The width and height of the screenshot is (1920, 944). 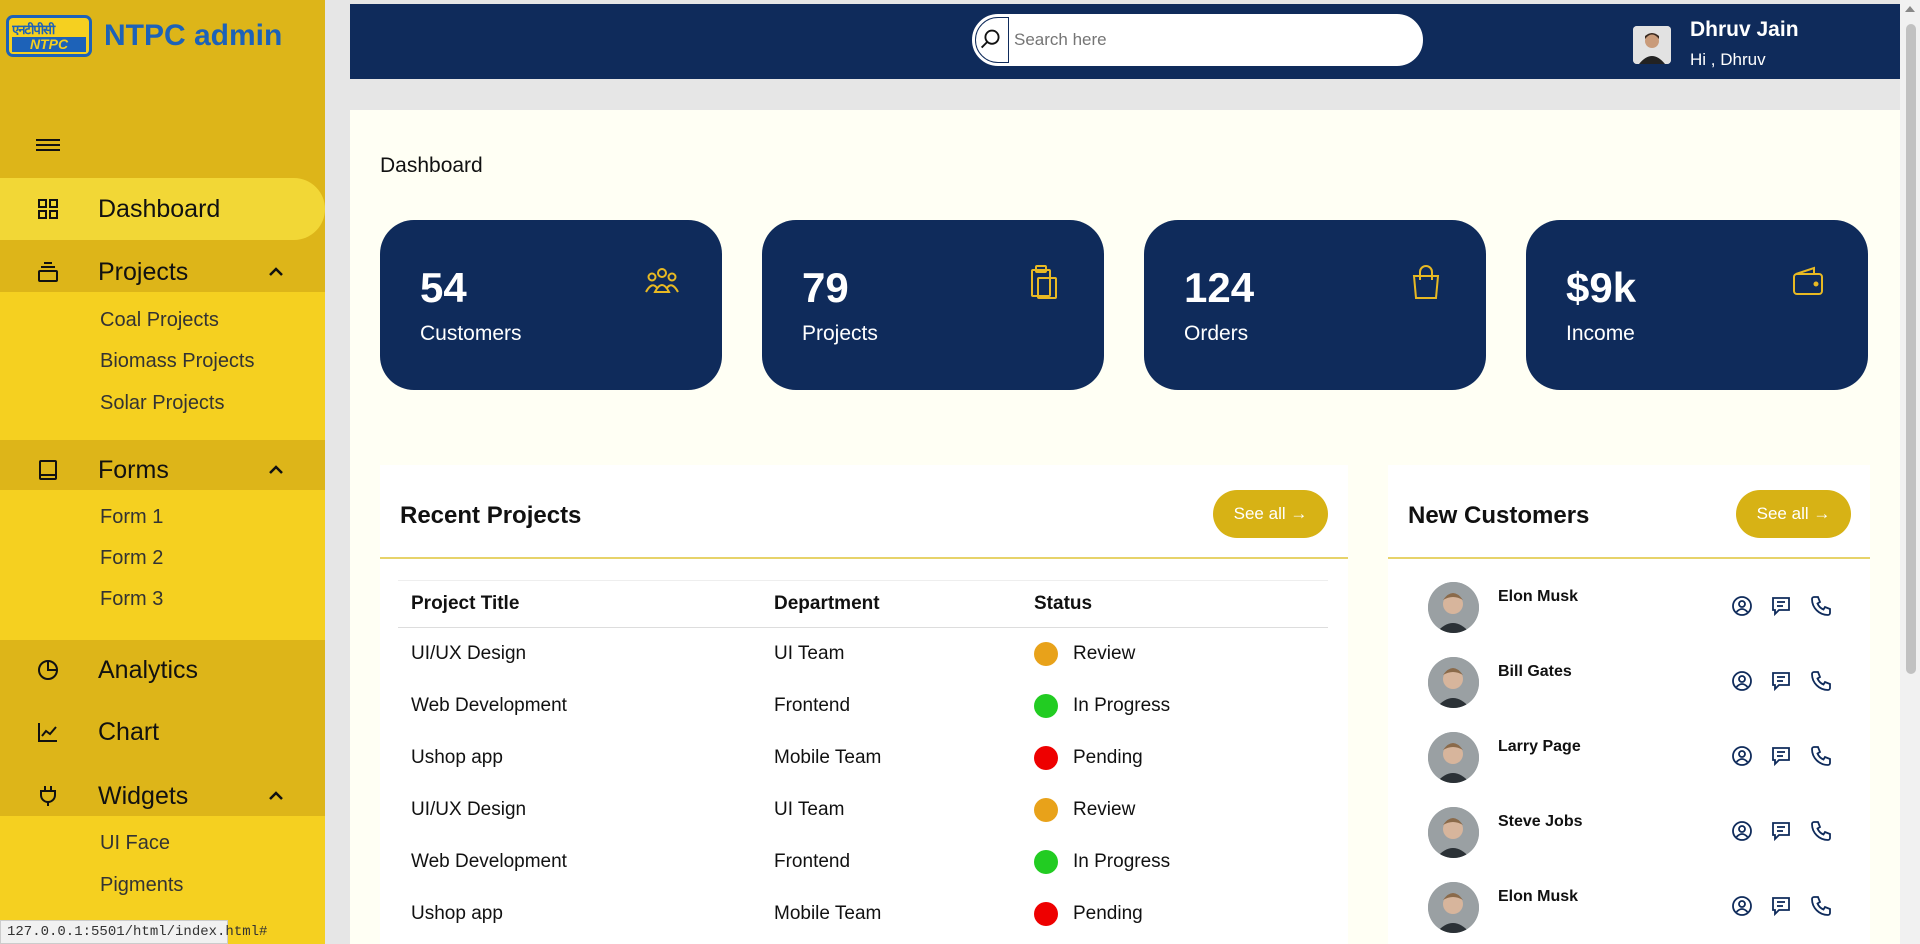 I want to click on list-item: Steve Jobs, so click(x=1648, y=837).